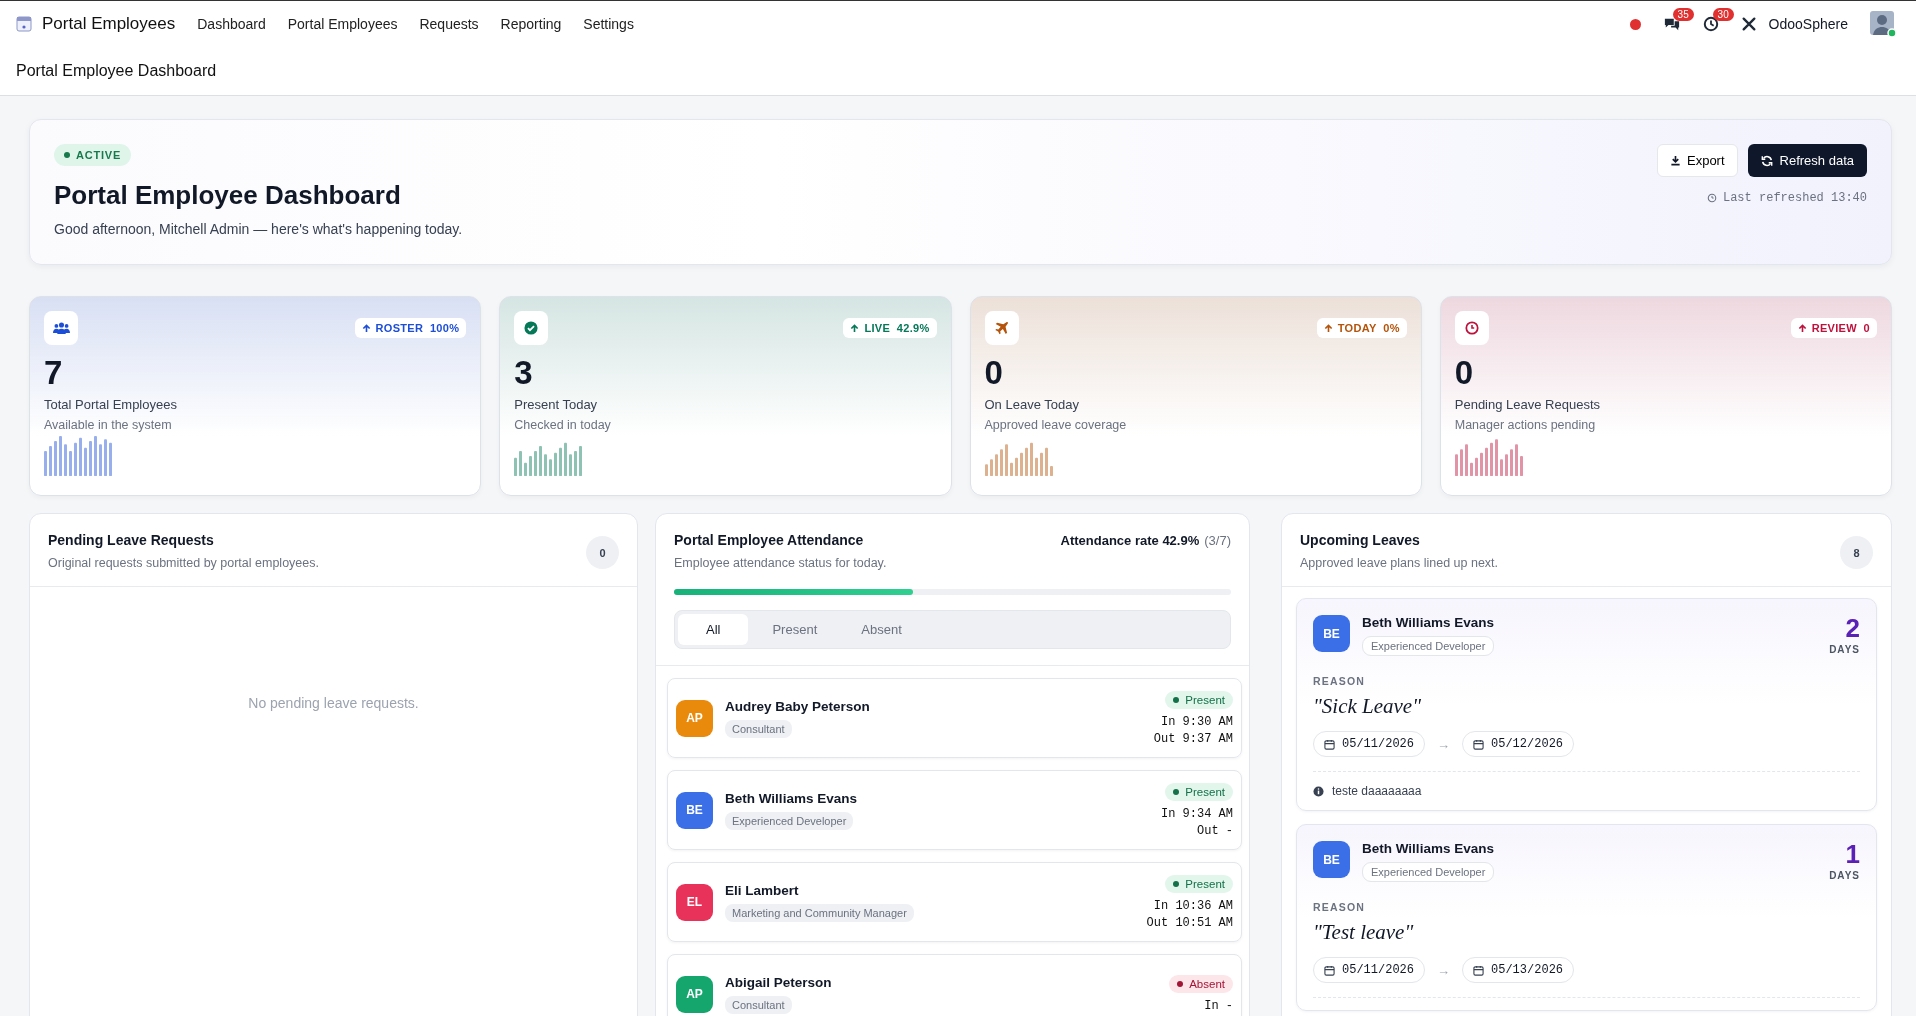  I want to click on chat-icon, so click(1671, 24).